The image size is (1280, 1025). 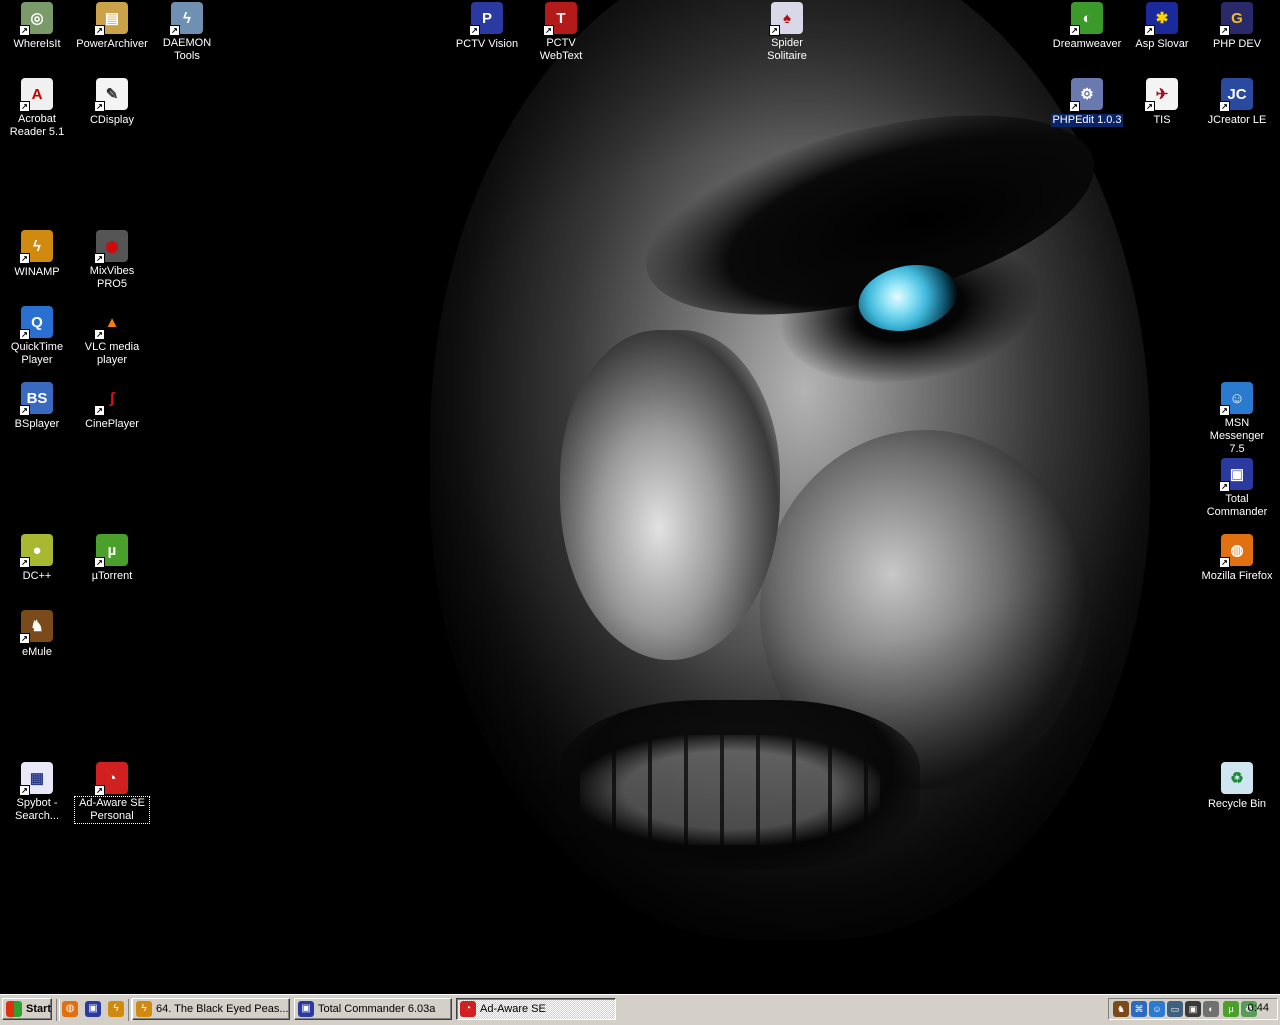 I want to click on desktop-icon-mozilla-firefox: ◍ ↗ Mozilla Firefox, so click(x=1237, y=558).